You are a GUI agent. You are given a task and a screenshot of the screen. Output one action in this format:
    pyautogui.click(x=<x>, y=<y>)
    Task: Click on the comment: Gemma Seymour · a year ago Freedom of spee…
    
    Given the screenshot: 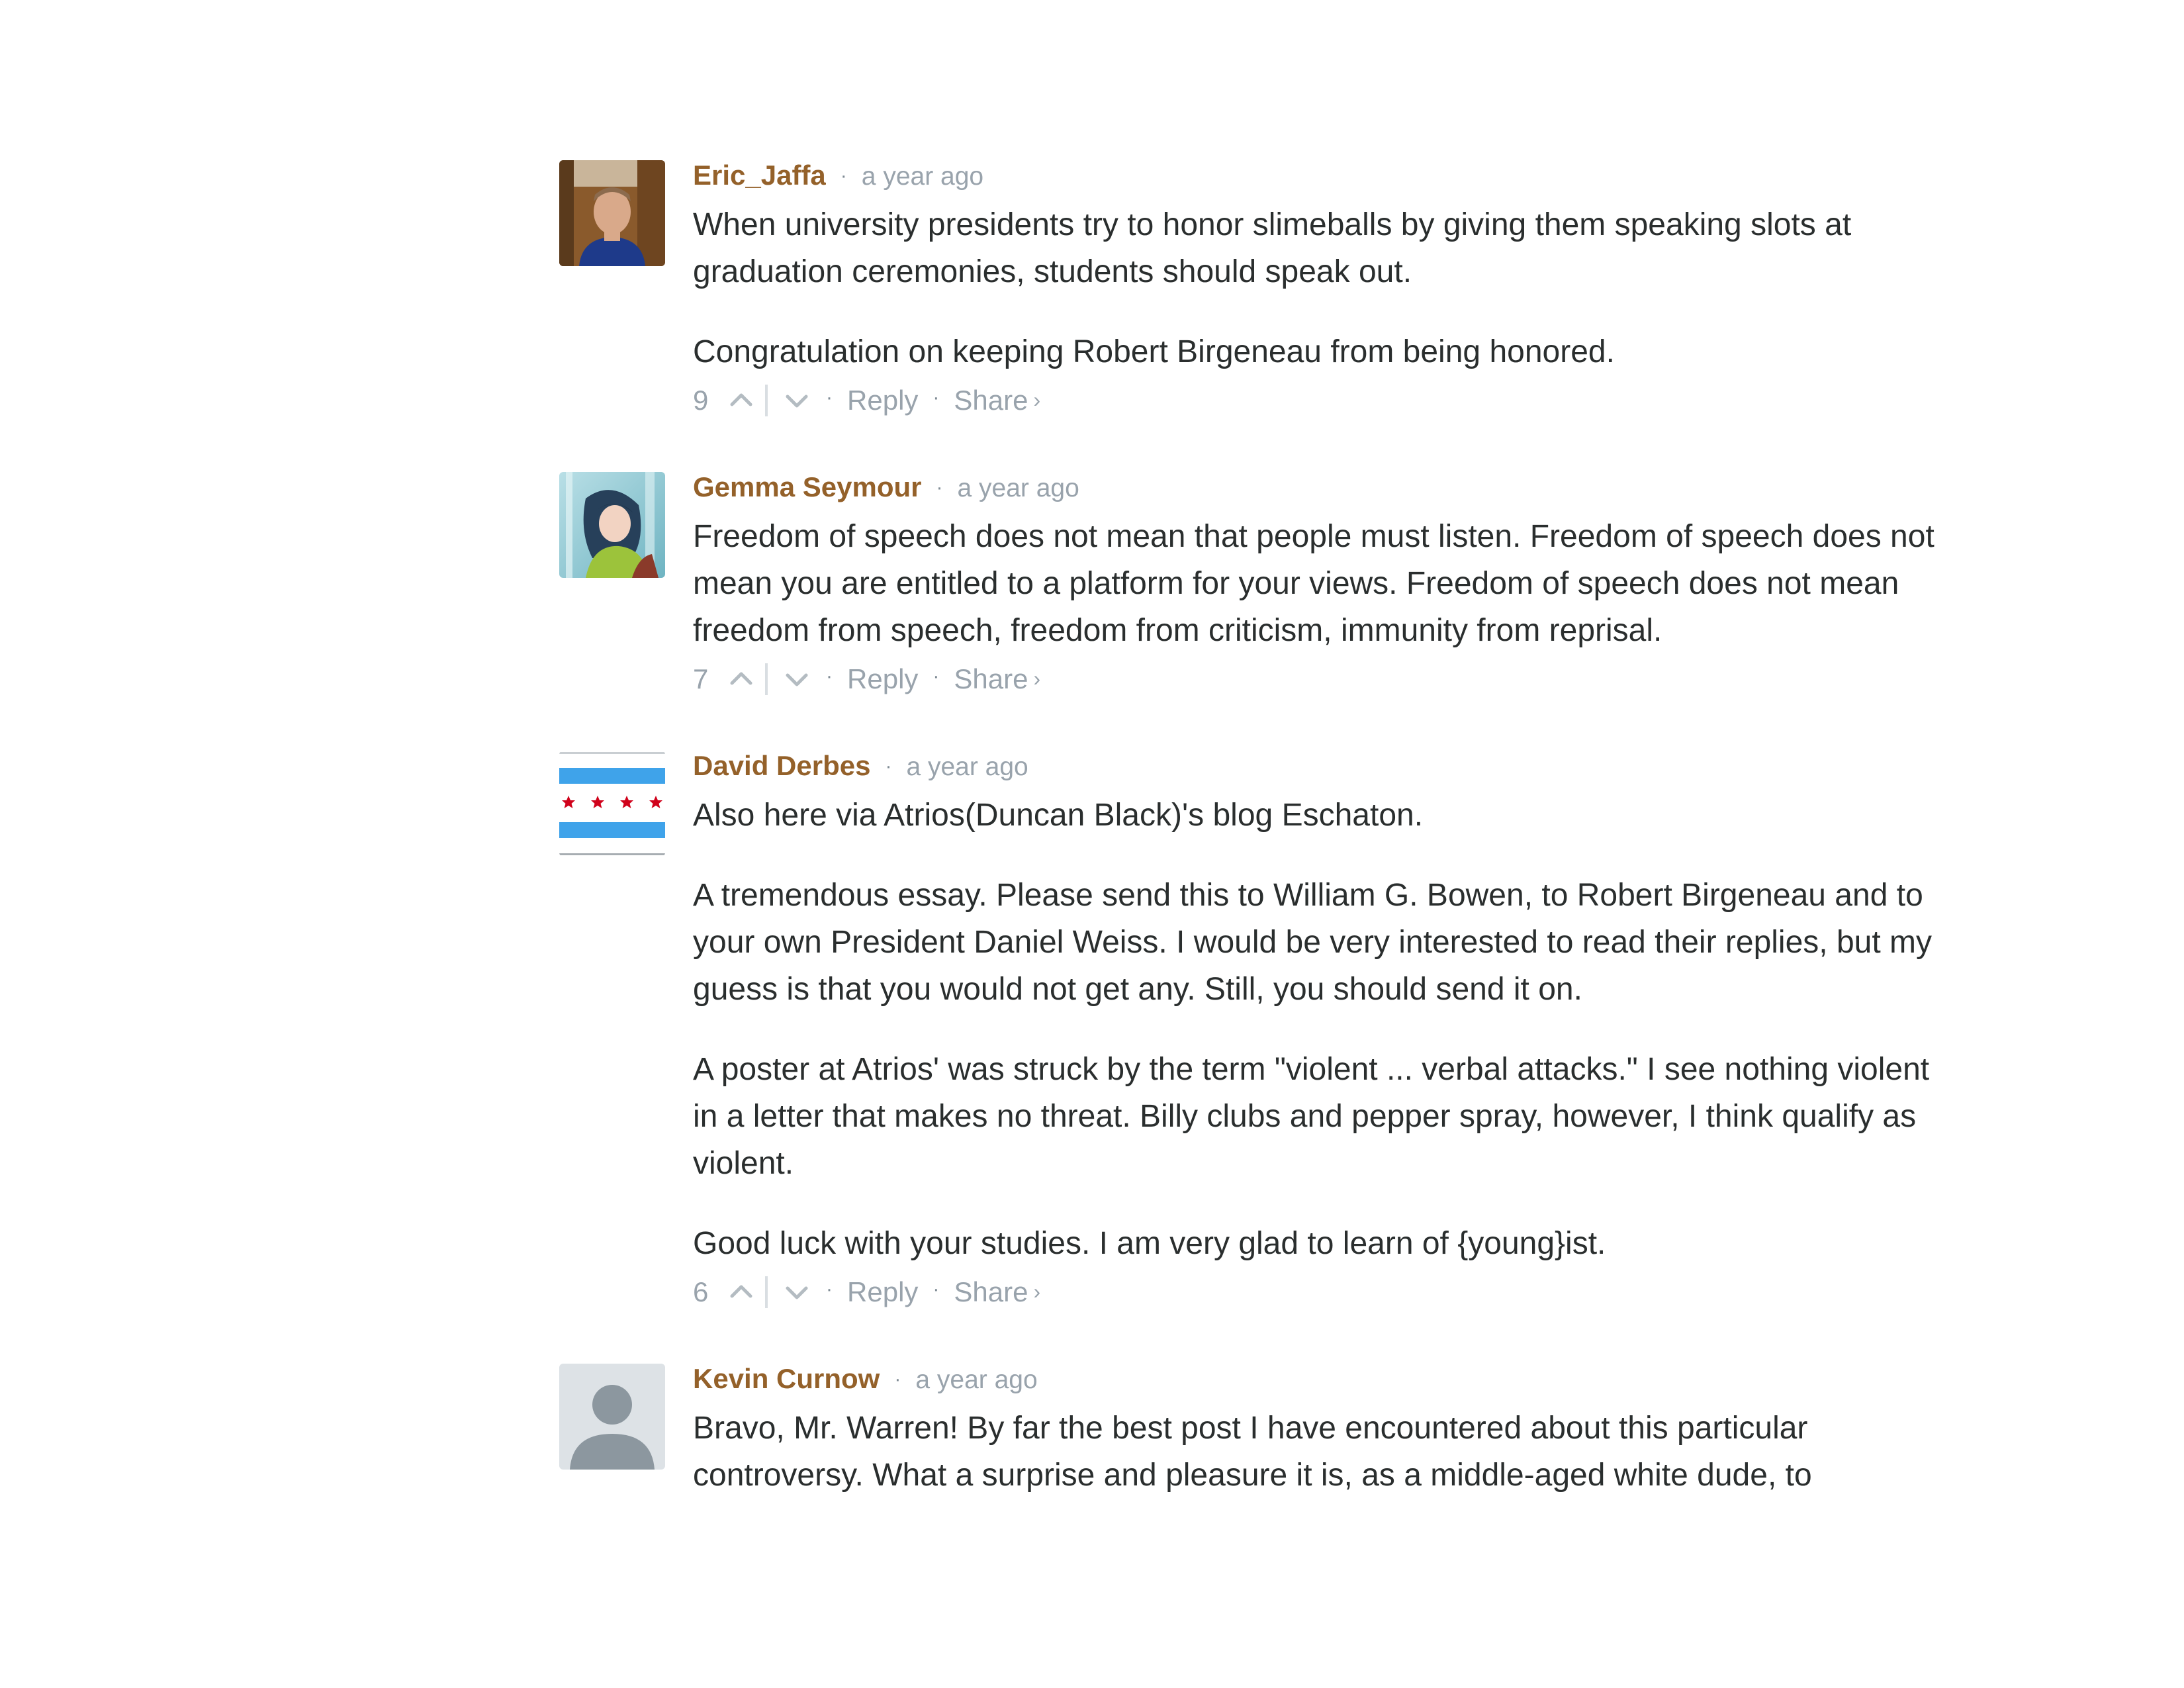 What is the action you would take?
    pyautogui.click(x=1254, y=582)
    